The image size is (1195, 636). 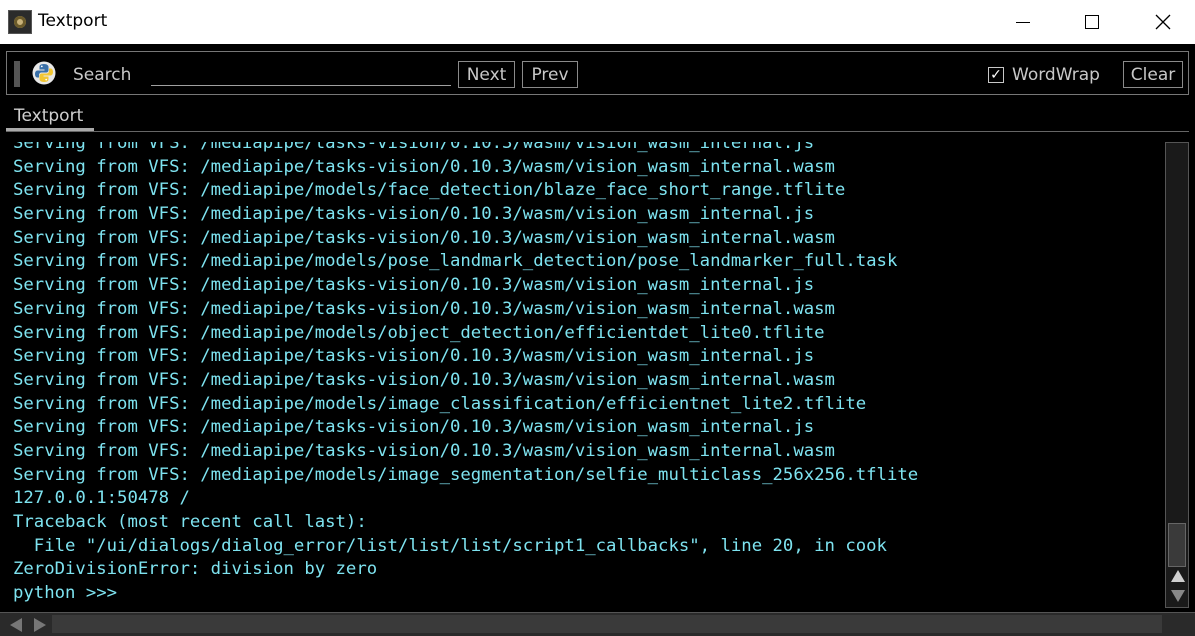 What do you see at coordinates (20, 22) in the screenshot?
I see `app-icon` at bounding box center [20, 22].